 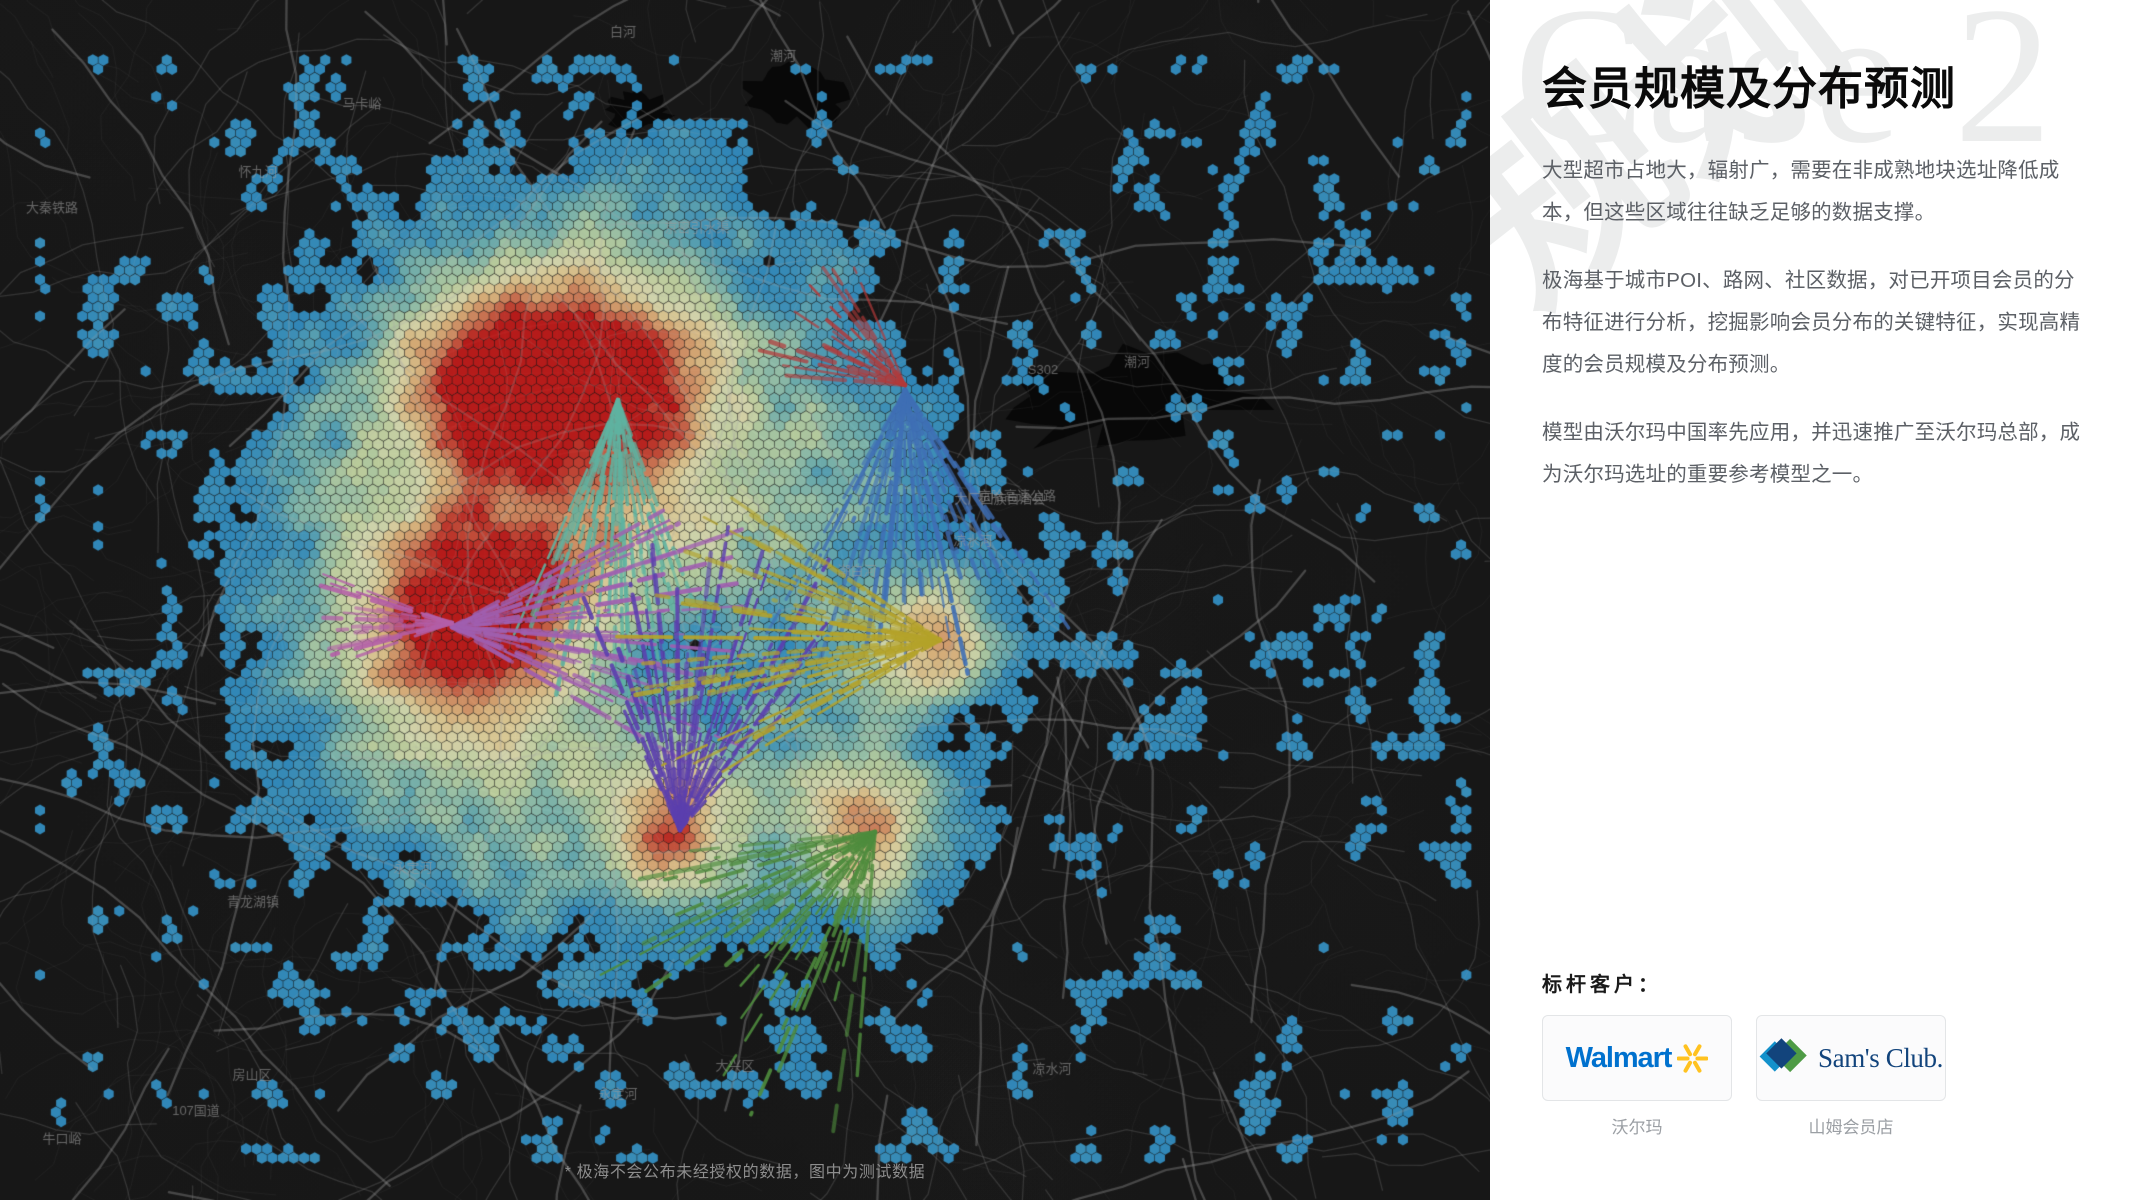 I want to click on client-walmart: Walmart 沃尔玛, so click(x=1637, y=1076).